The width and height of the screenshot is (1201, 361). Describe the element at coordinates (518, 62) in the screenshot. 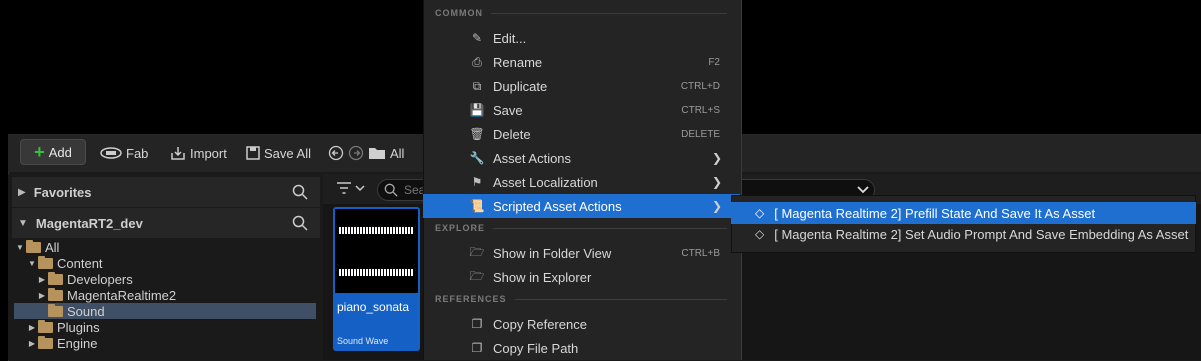

I see `menu-item-label: Rename` at that location.